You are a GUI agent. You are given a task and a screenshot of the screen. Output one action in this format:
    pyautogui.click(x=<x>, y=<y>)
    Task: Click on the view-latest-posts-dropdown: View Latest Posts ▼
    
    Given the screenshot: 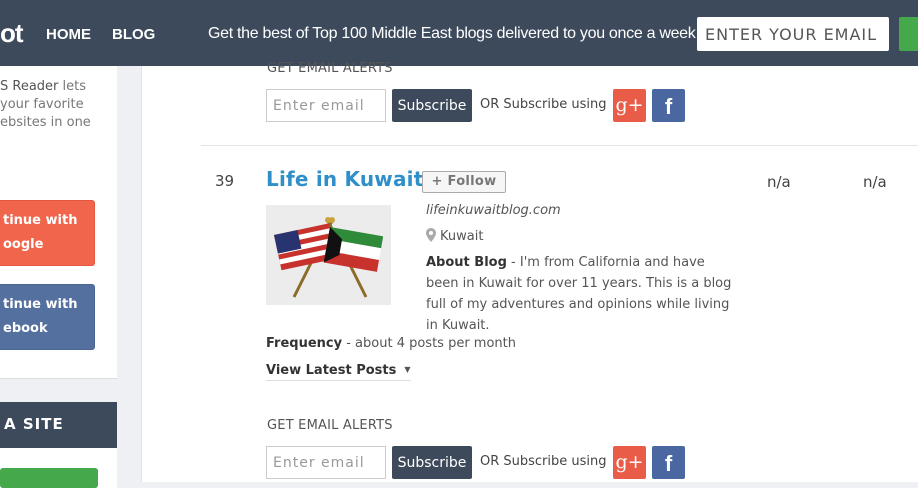 What is the action you would take?
    pyautogui.click(x=338, y=372)
    